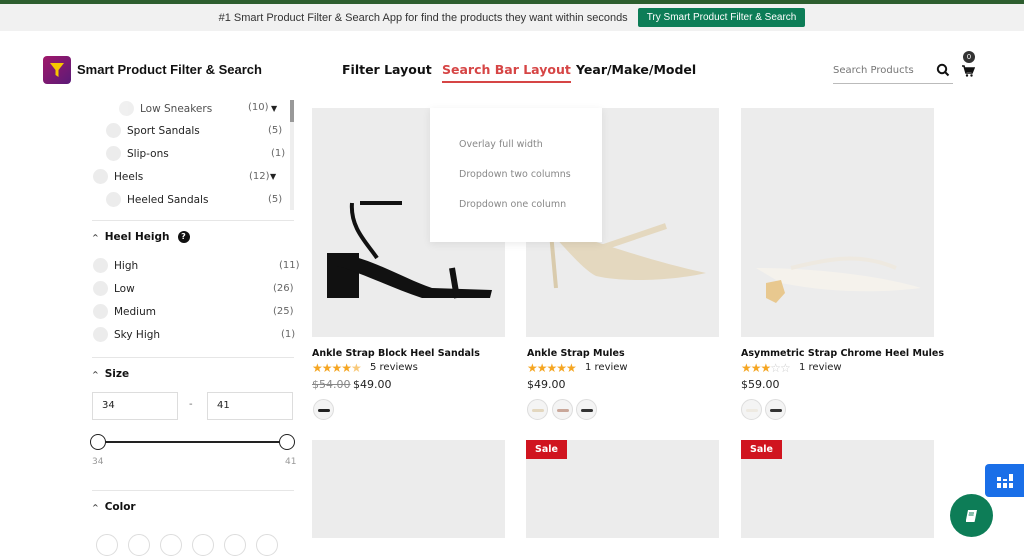 This screenshot has width=1024, height=556. I want to click on try-app-button: Try Smart Product Filter & Search, so click(721, 17).